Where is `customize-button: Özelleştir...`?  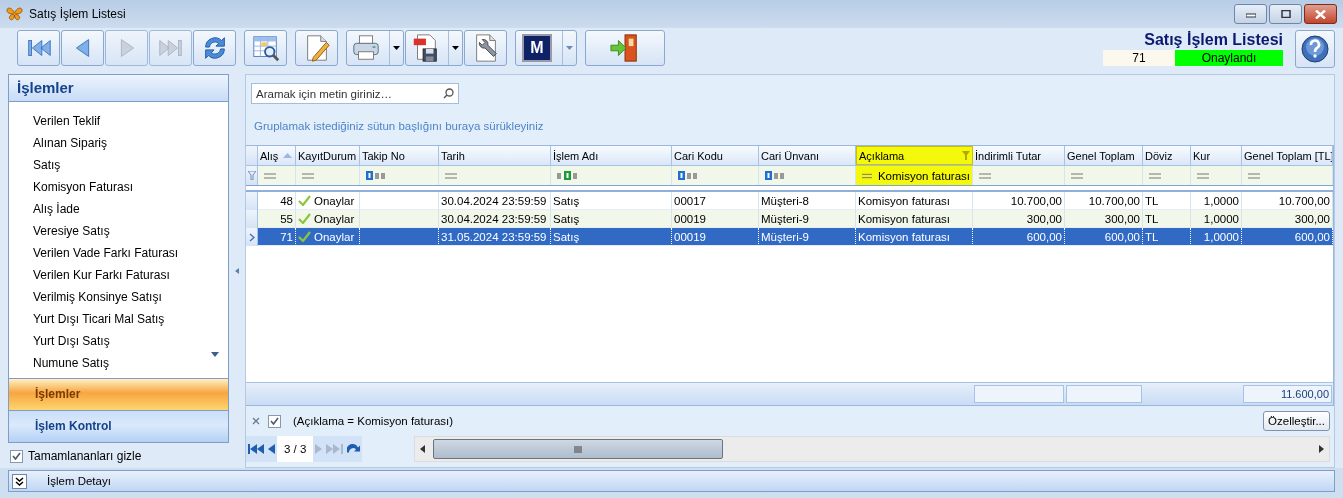 customize-button: Özelleştir... is located at coordinates (1296, 421).